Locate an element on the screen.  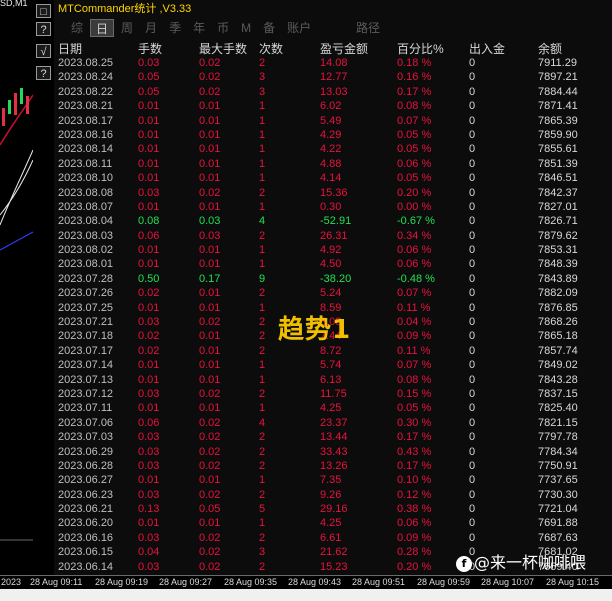
table-row: 2023.08.25 0.03 0.02 2 14.08 0.18 % 0 7911.29 is located at coordinates (333, 63).